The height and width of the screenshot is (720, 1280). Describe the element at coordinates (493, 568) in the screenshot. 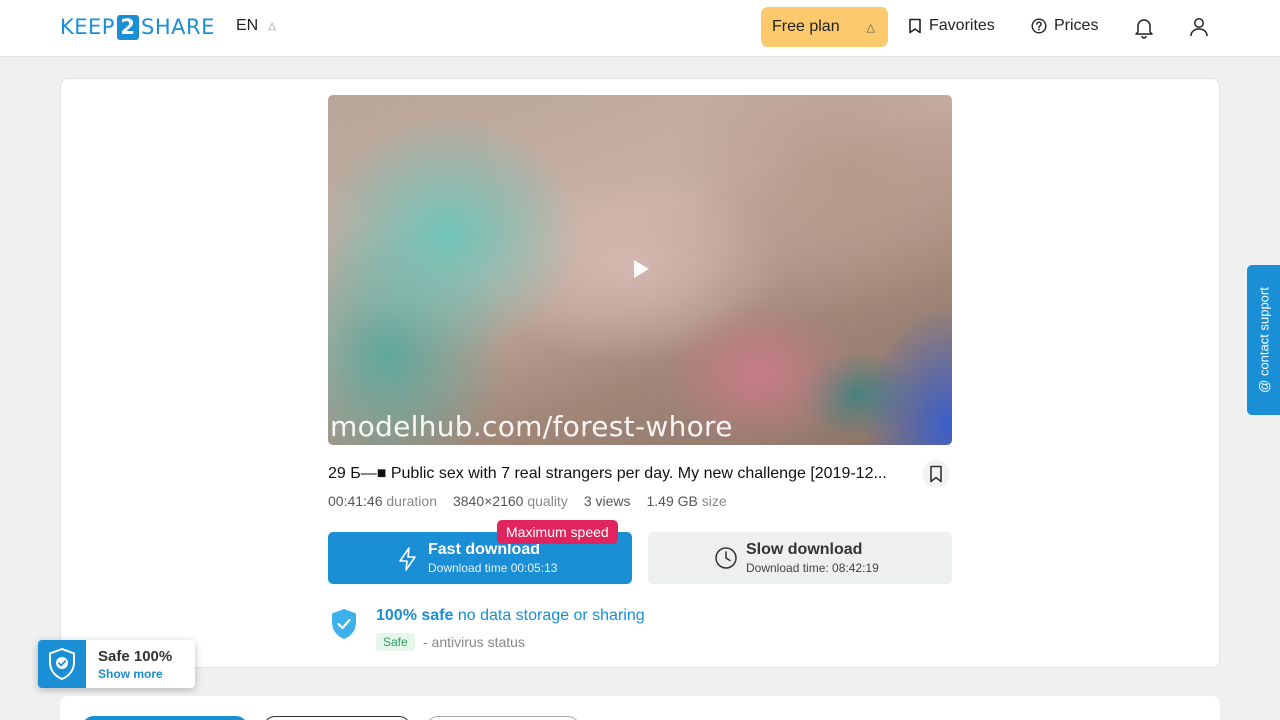

I see `fast-download-time: Download time 00:05:13` at that location.